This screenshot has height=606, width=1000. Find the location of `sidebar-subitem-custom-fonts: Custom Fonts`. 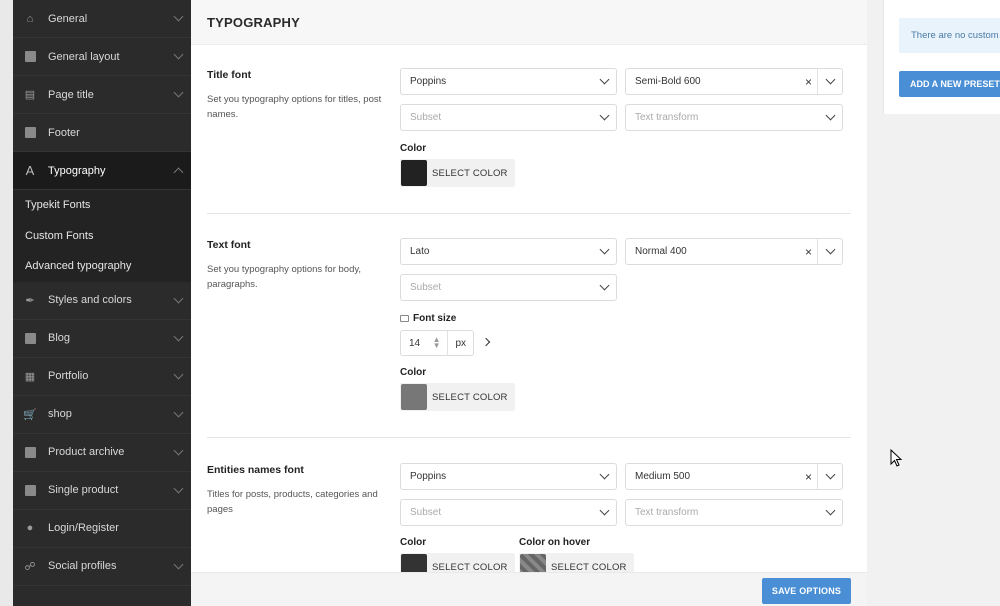

sidebar-subitem-custom-fonts: Custom Fonts is located at coordinates (102, 235).